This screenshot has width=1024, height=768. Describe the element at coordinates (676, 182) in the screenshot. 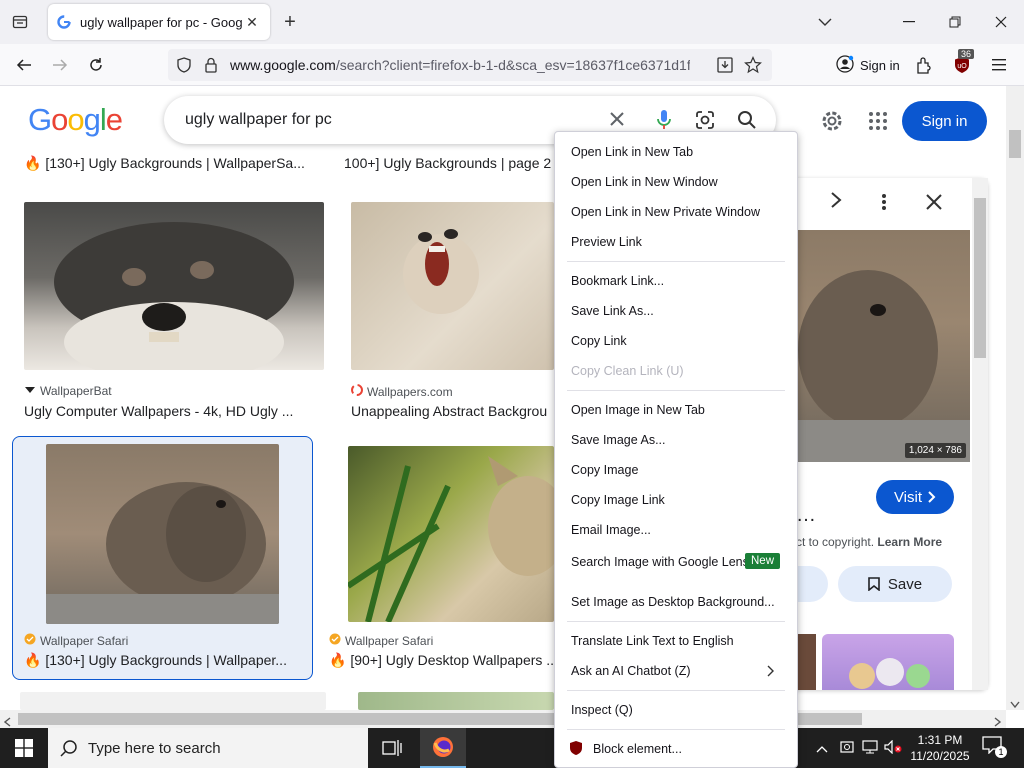

I see `menu-open-link-new-window: Open Link in New Window` at that location.